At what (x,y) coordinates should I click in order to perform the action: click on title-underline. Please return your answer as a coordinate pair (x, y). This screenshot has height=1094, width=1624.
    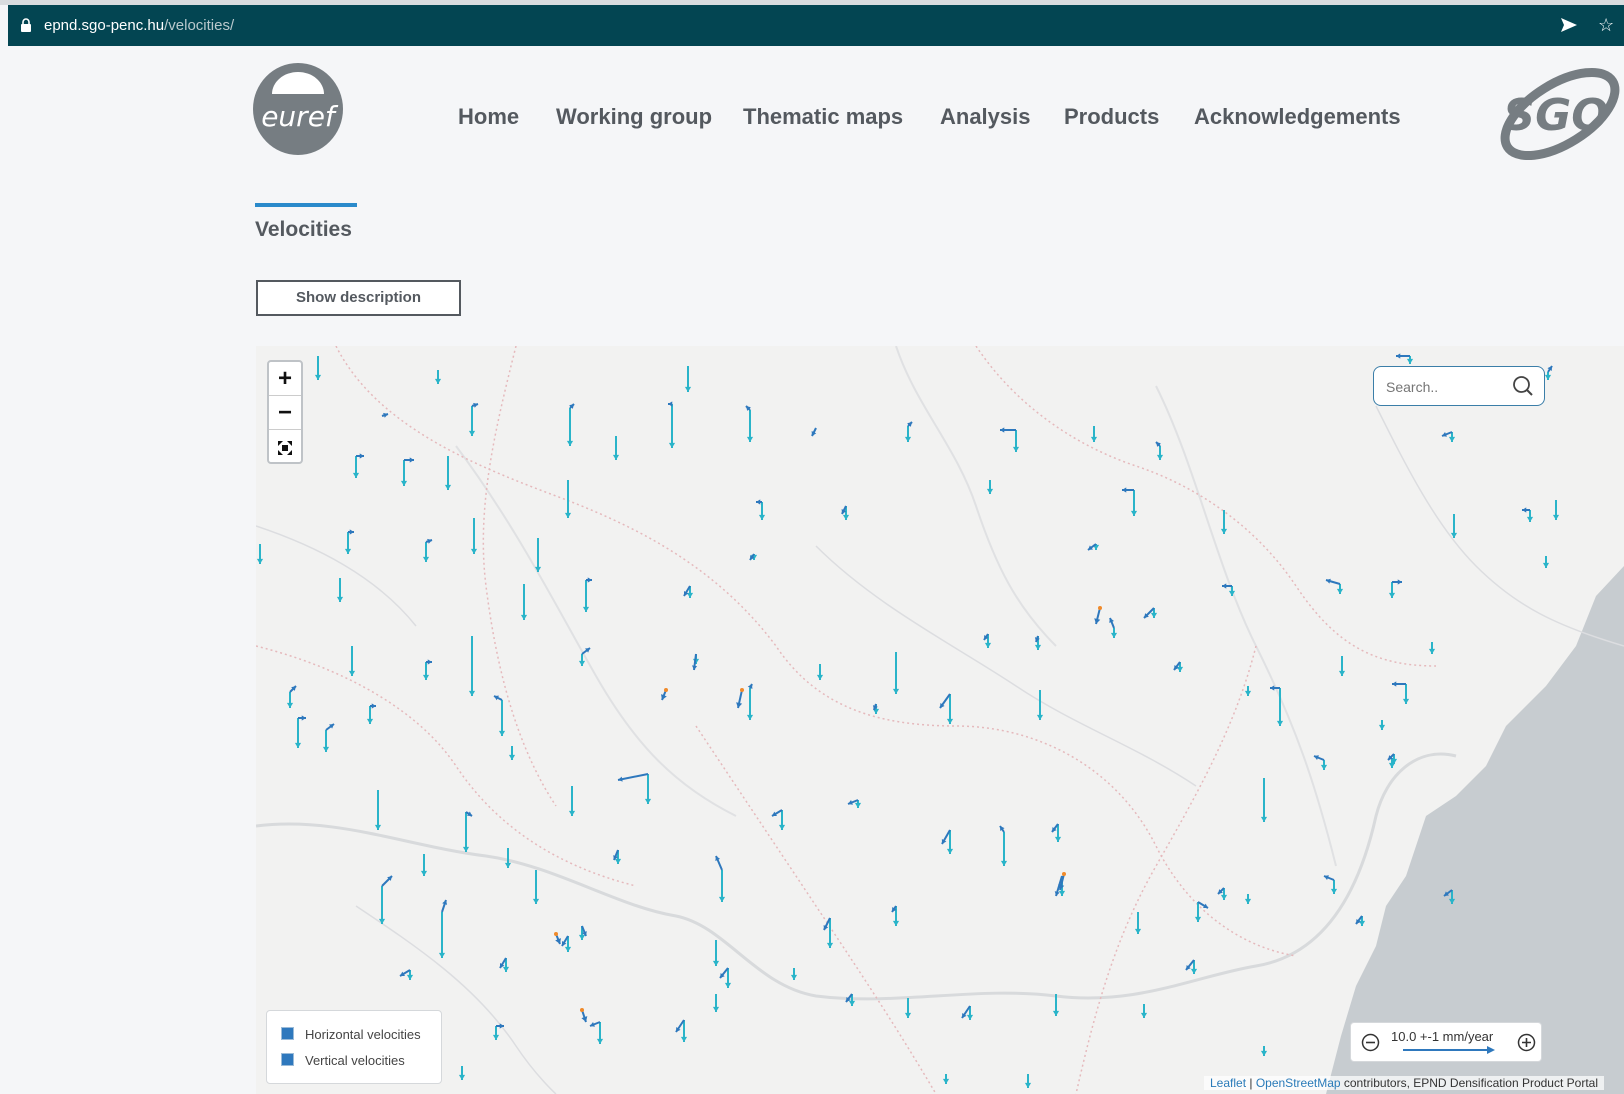
    Looking at the image, I should click on (306, 205).